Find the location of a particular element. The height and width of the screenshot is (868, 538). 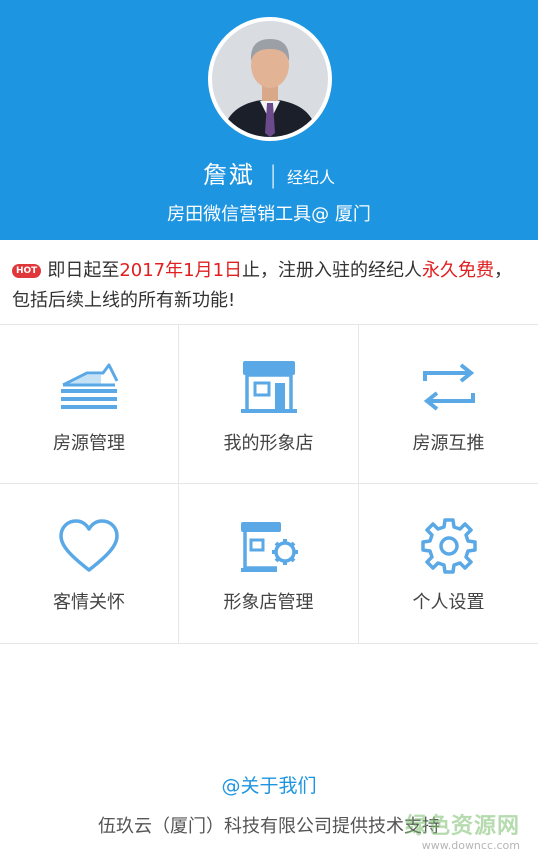

notice-date: 2017年1月1日 is located at coordinates (181, 270).